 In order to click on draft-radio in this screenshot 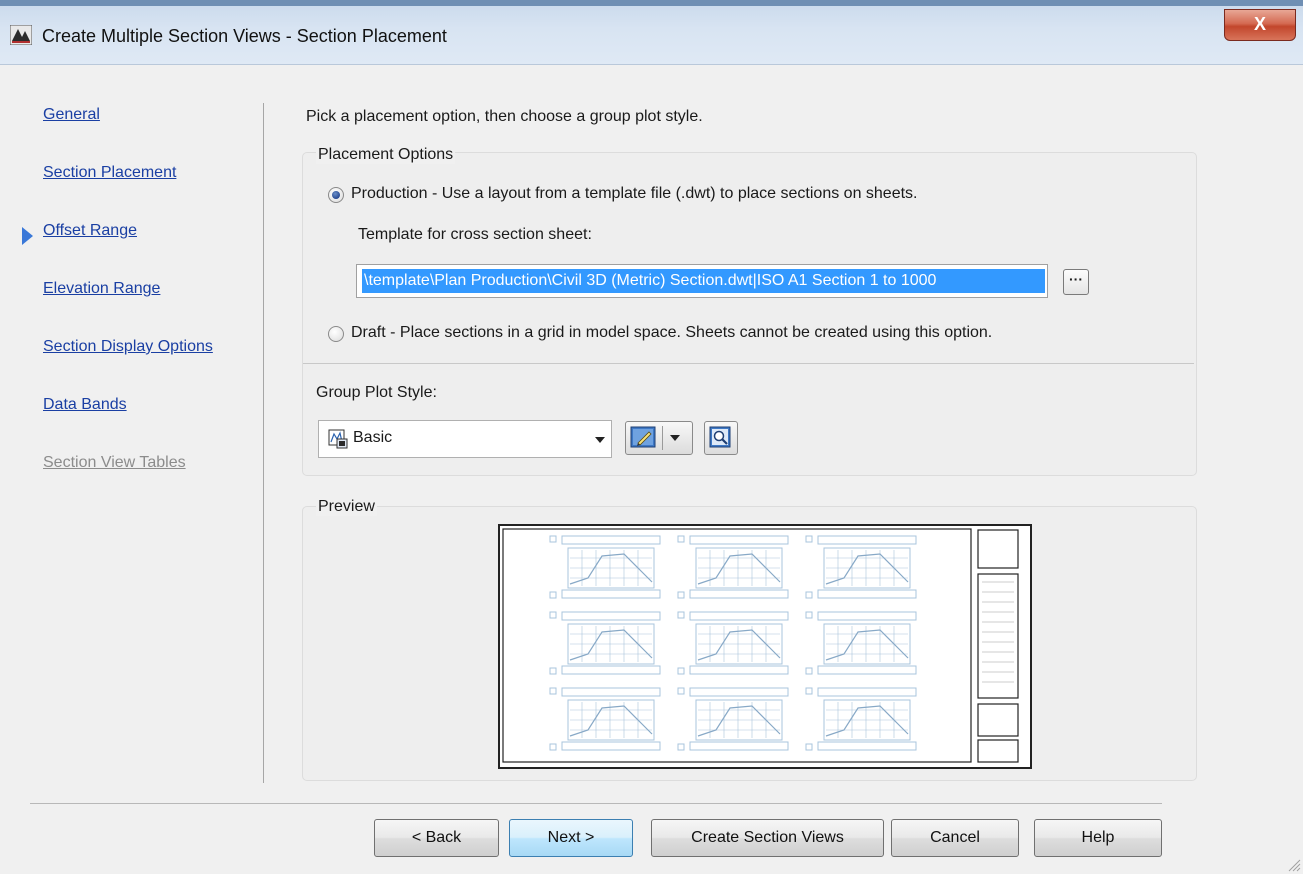, I will do `click(336, 334)`.